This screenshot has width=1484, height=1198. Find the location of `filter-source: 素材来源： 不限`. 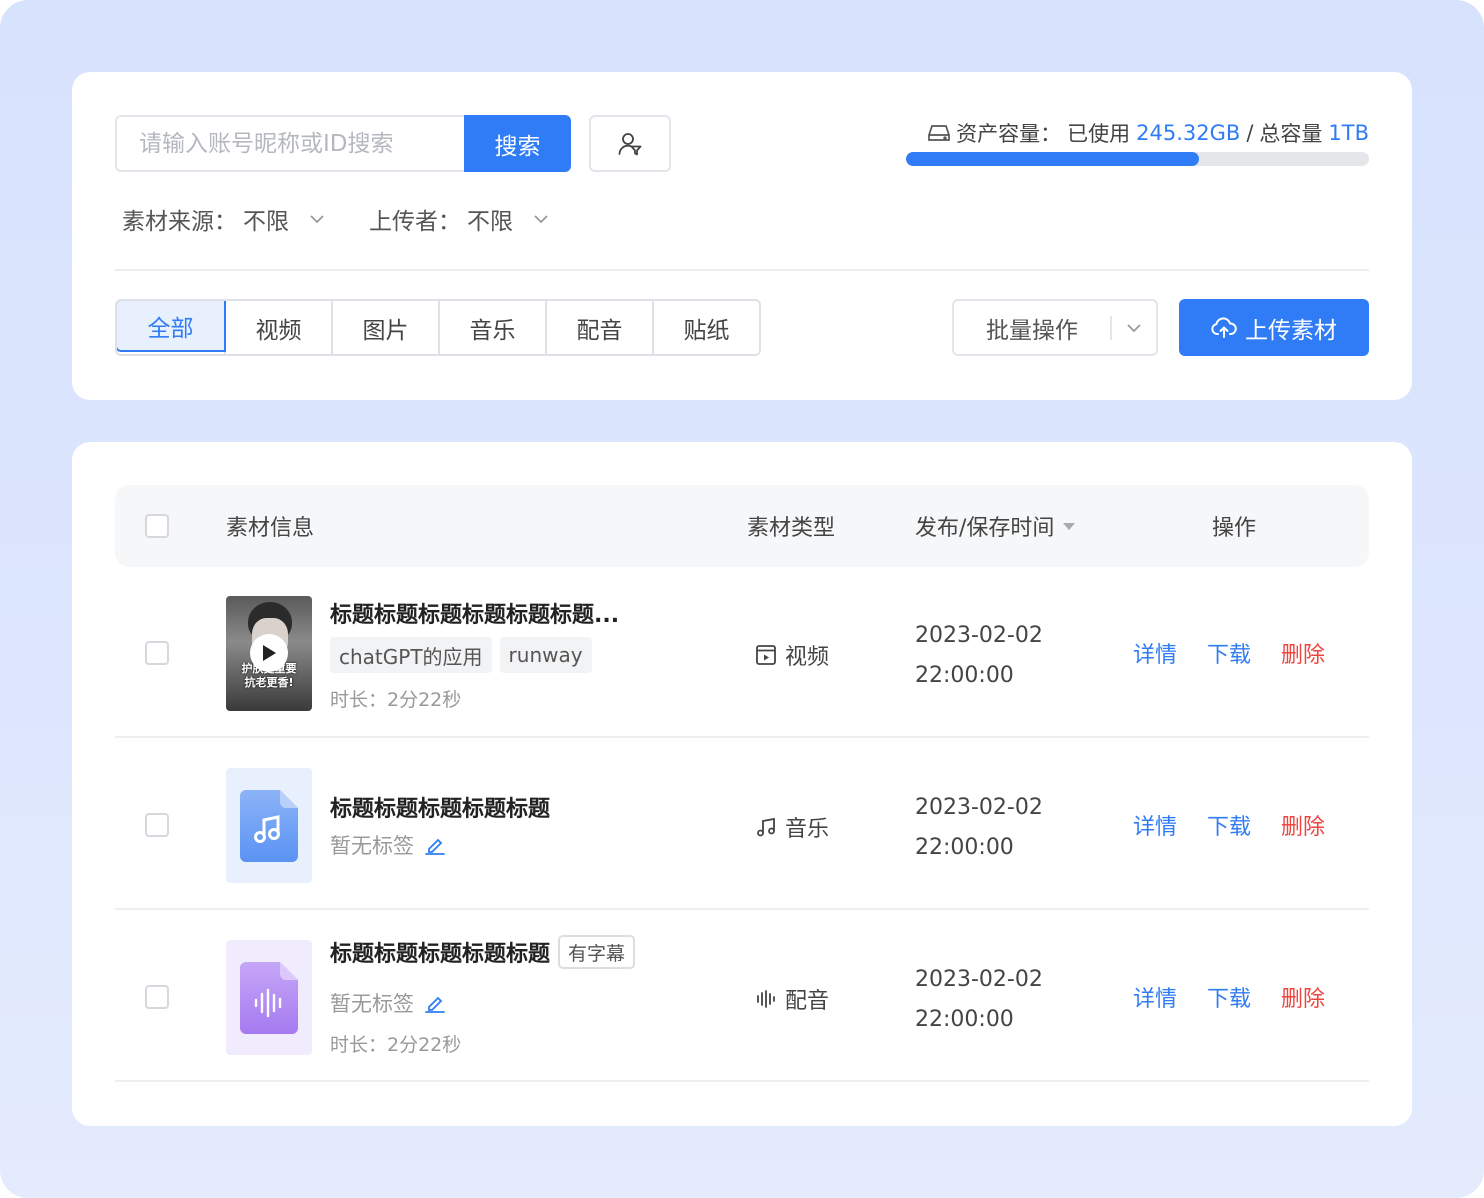

filter-source: 素材来源： 不限 is located at coordinates (223, 219).